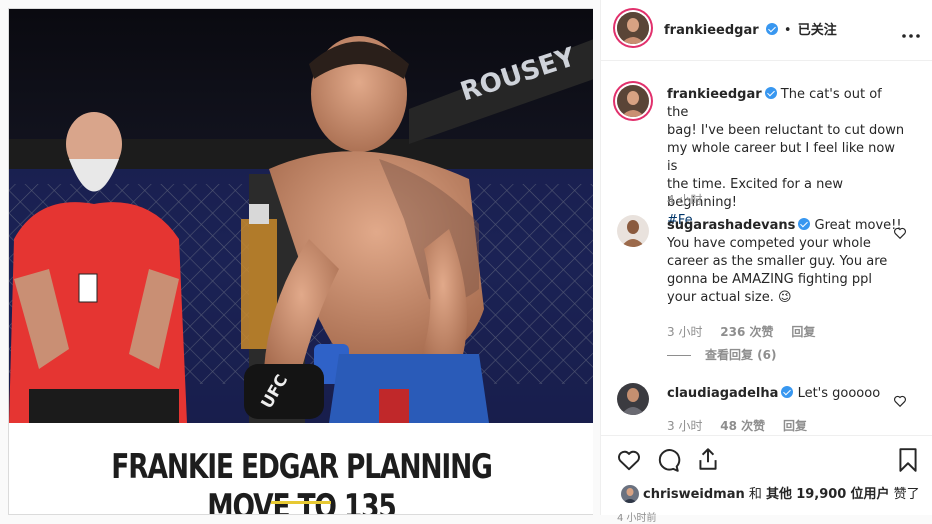 This screenshot has width=932, height=524. I want to click on comment-like-count: 48 次赞, so click(742, 426).